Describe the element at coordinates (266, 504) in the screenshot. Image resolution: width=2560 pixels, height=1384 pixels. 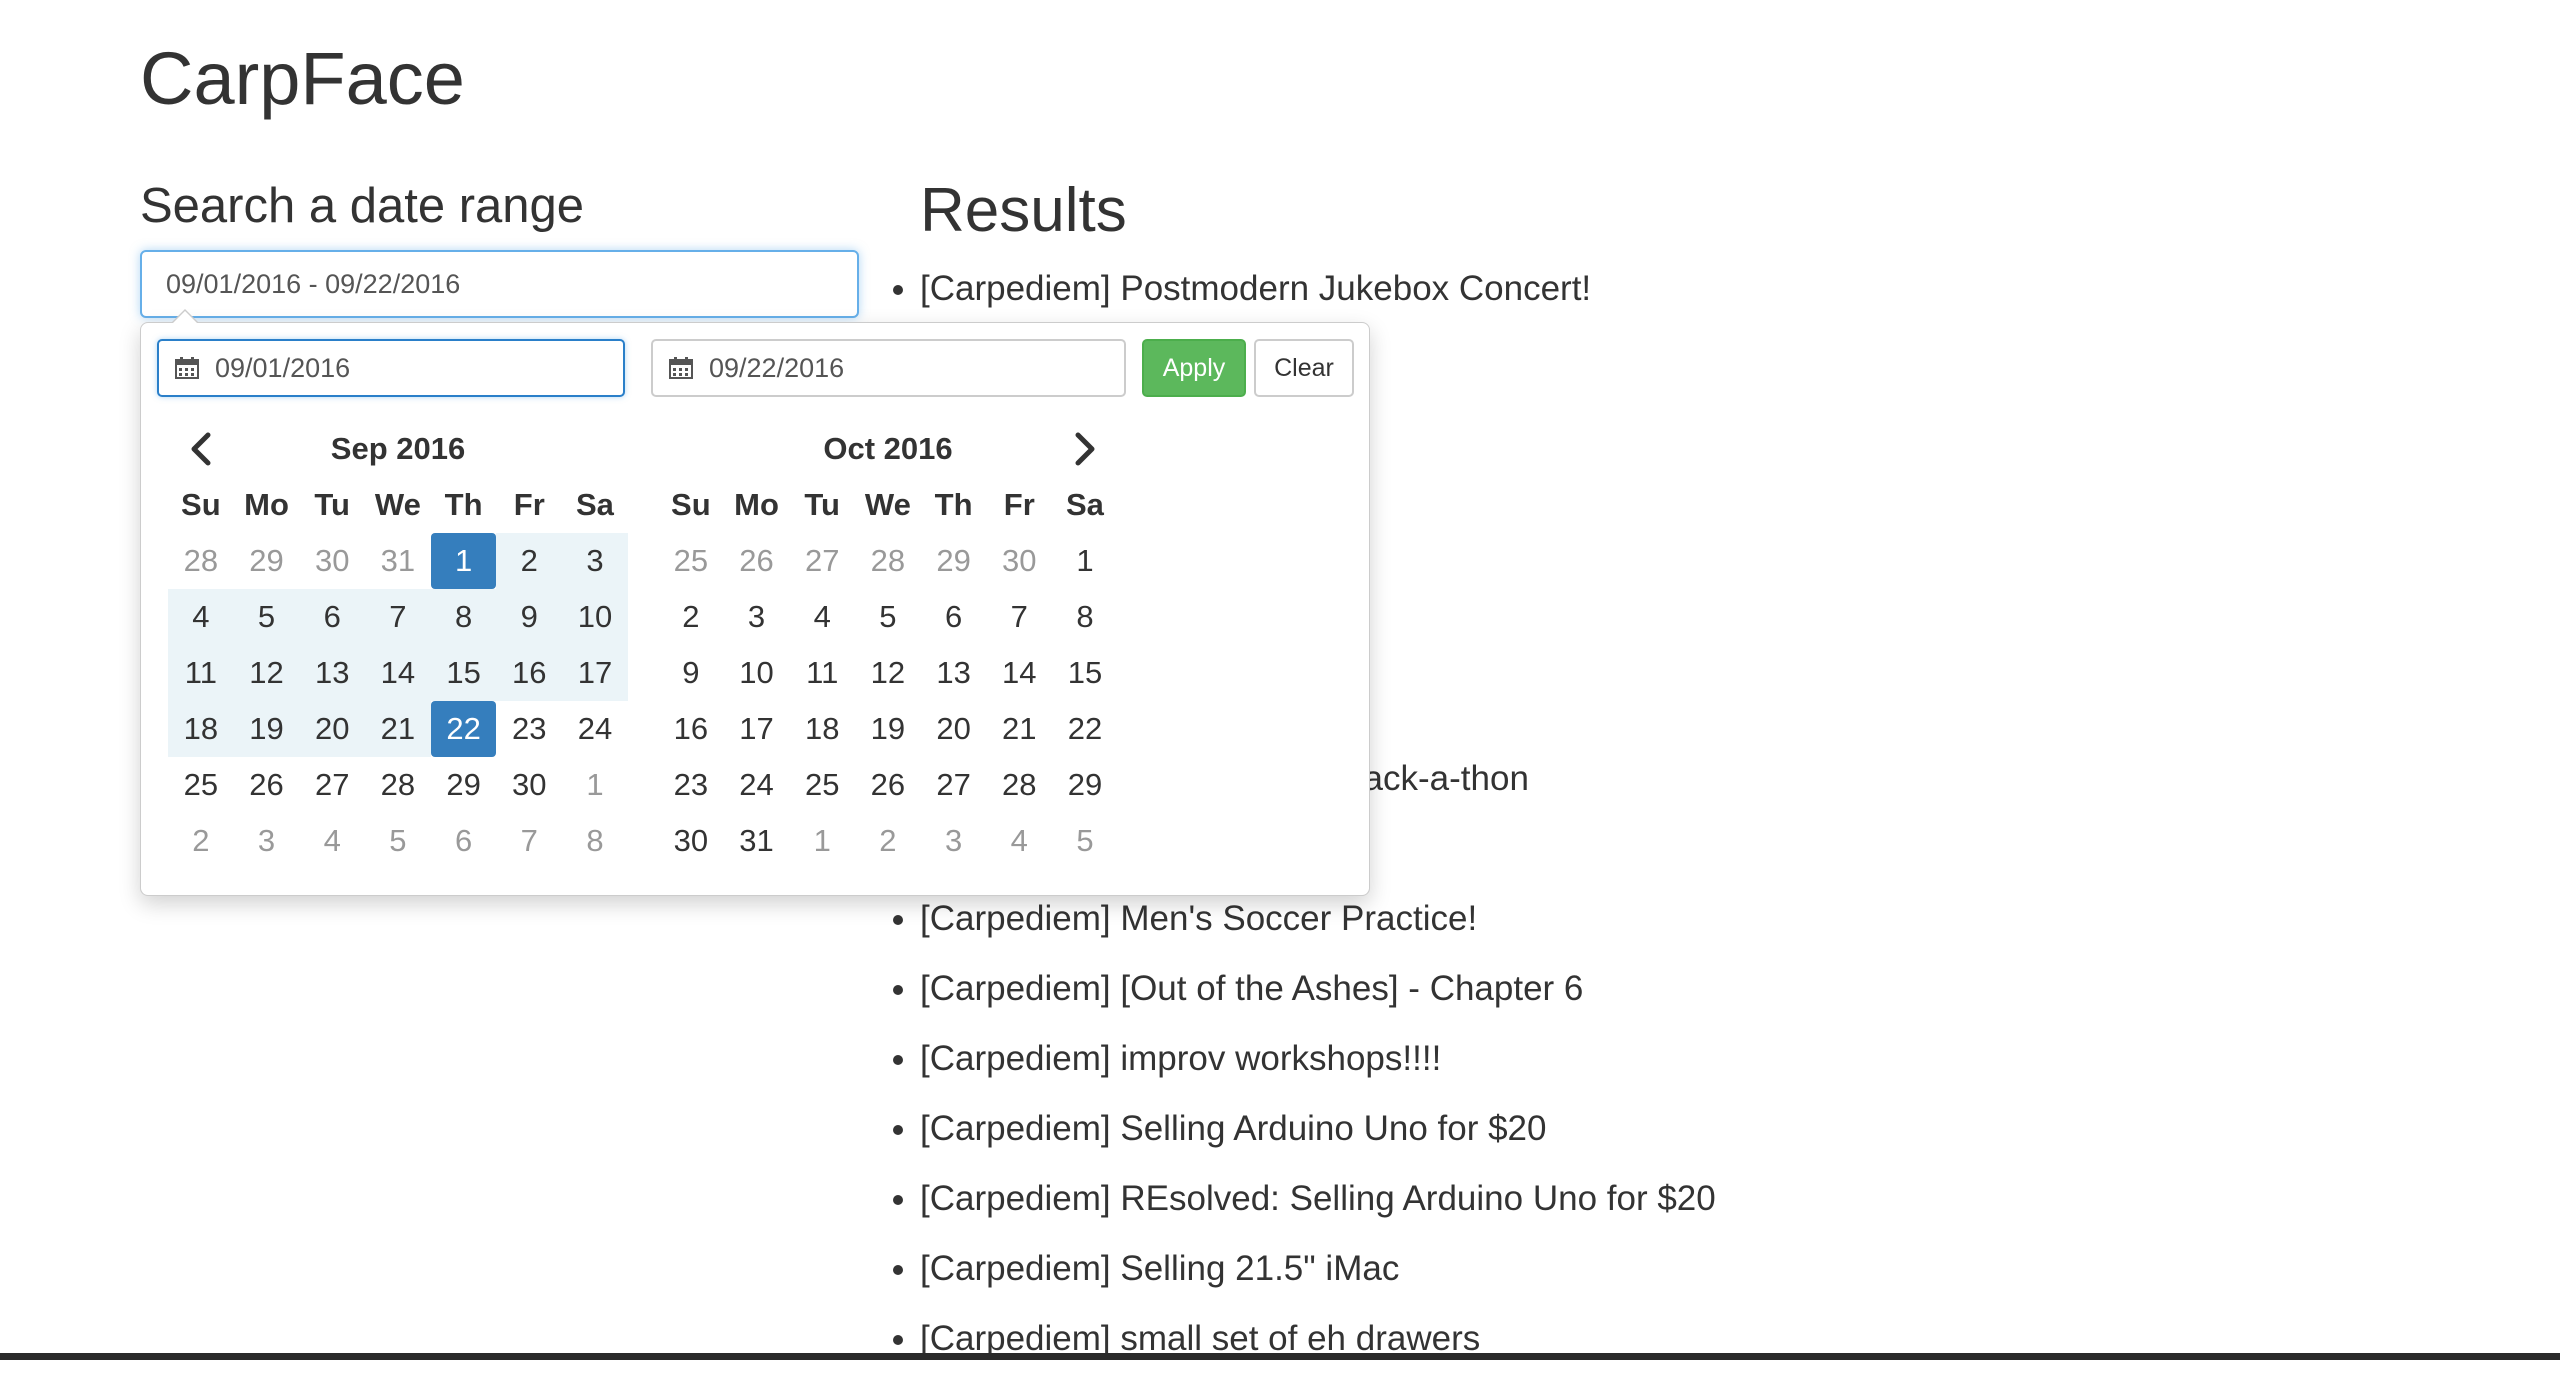
I see `weekday-header: Mo` at that location.